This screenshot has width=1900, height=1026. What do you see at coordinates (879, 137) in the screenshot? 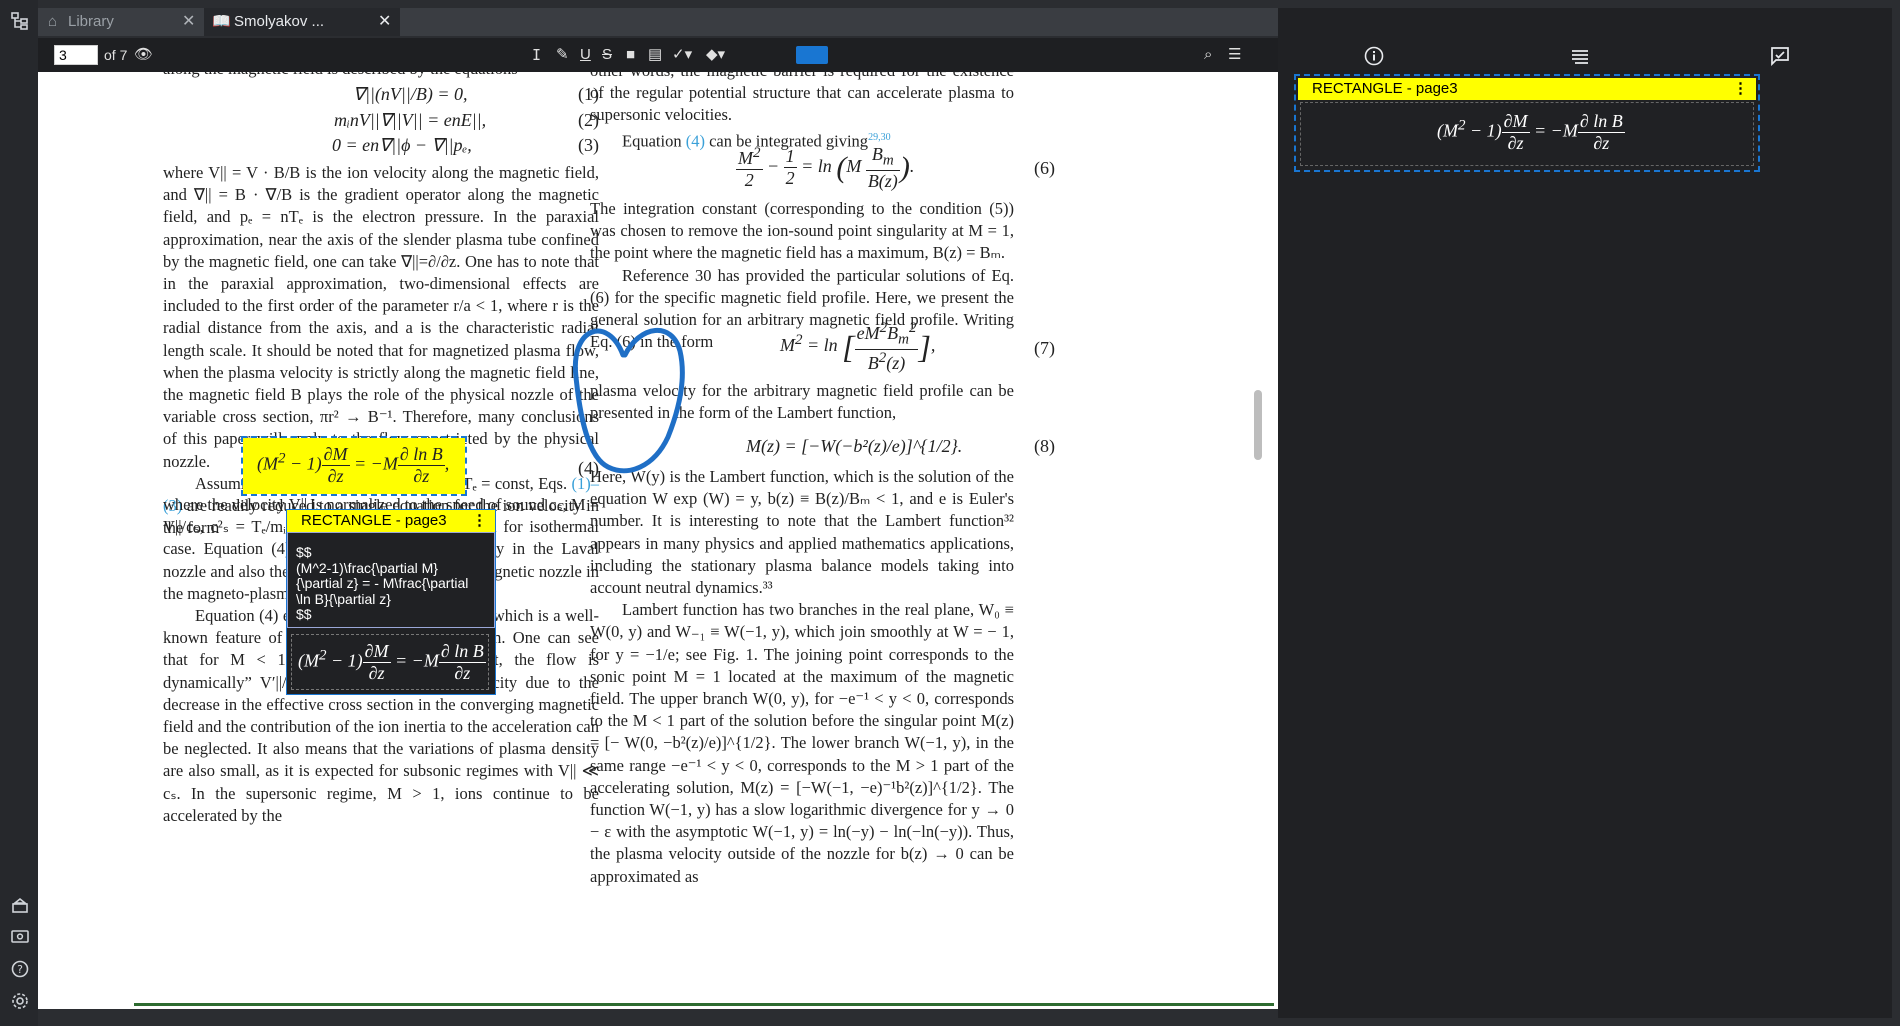
I see `citation-link: 29,30` at bounding box center [879, 137].